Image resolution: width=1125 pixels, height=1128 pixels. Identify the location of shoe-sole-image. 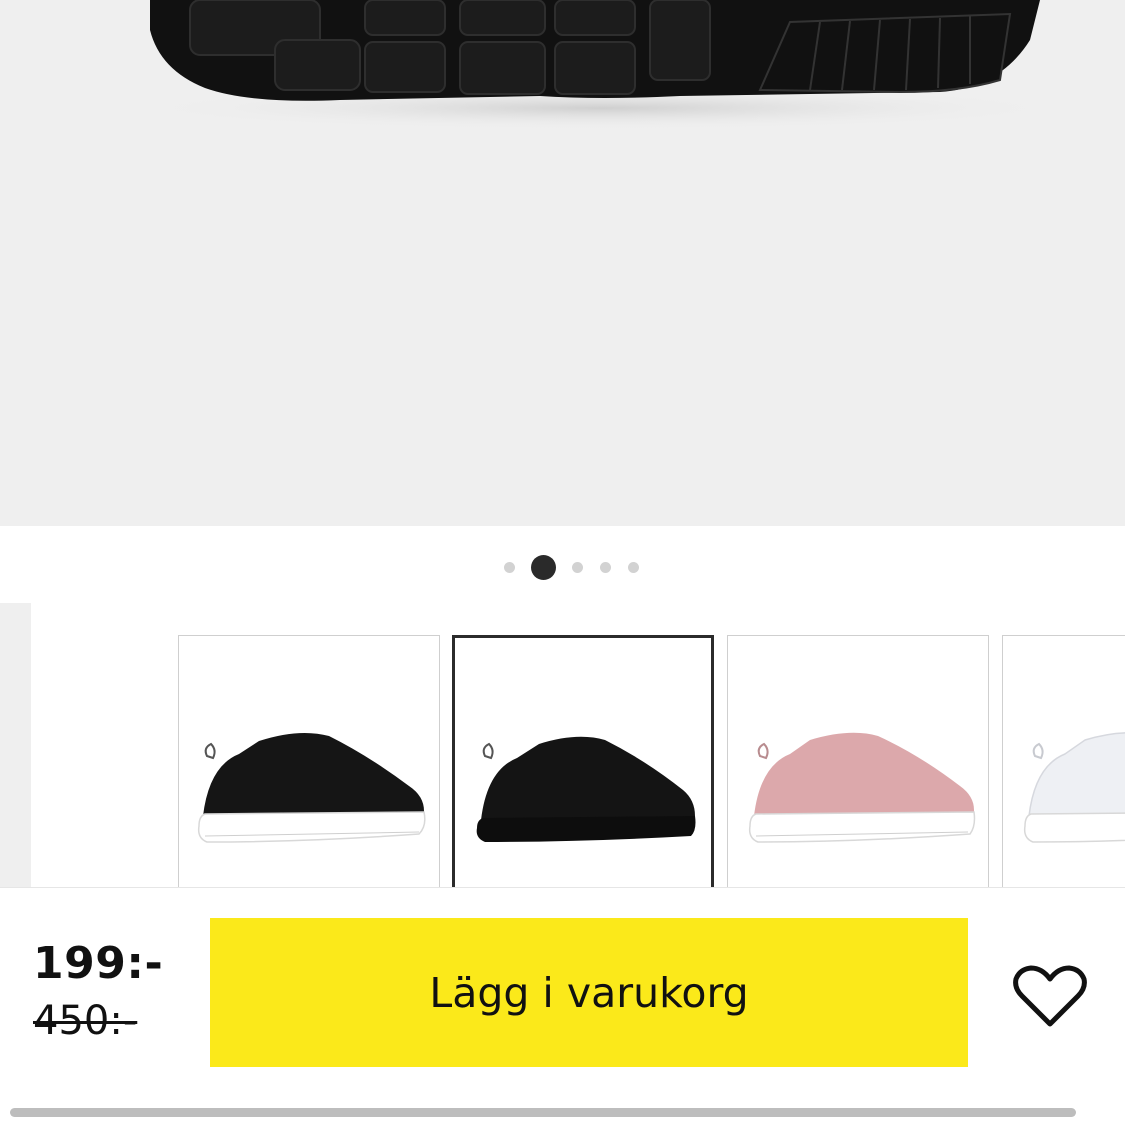
(600, 65).